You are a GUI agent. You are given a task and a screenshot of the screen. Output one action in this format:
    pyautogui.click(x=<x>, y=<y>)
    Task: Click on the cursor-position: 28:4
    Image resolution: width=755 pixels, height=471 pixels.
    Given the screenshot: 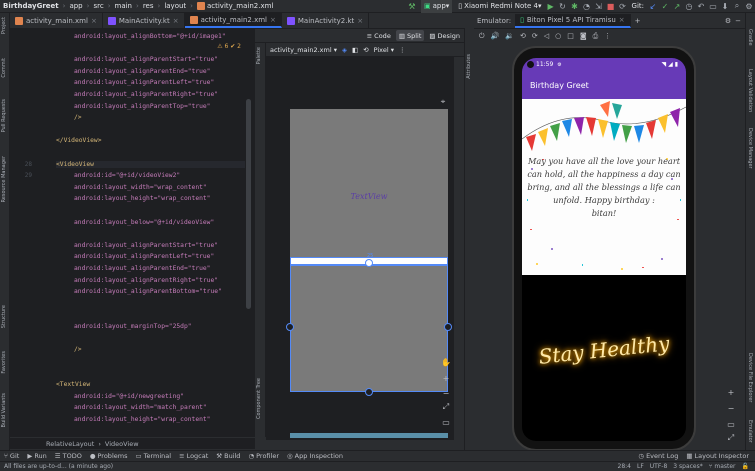 What is the action you would take?
    pyautogui.click(x=624, y=466)
    